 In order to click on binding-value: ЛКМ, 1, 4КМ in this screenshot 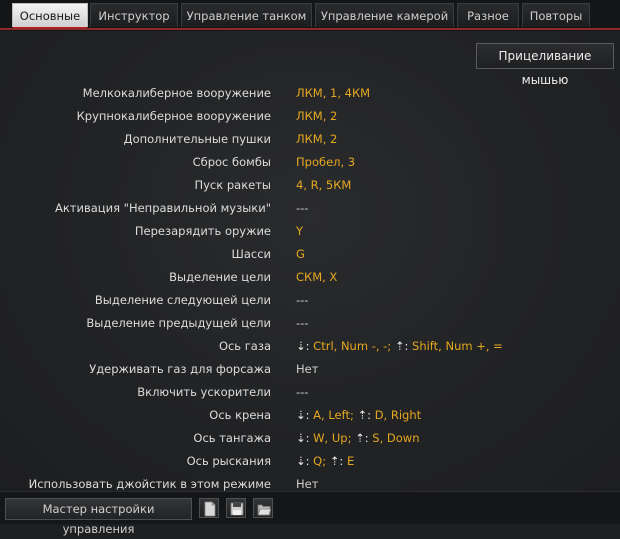, I will do `click(333, 93)`.